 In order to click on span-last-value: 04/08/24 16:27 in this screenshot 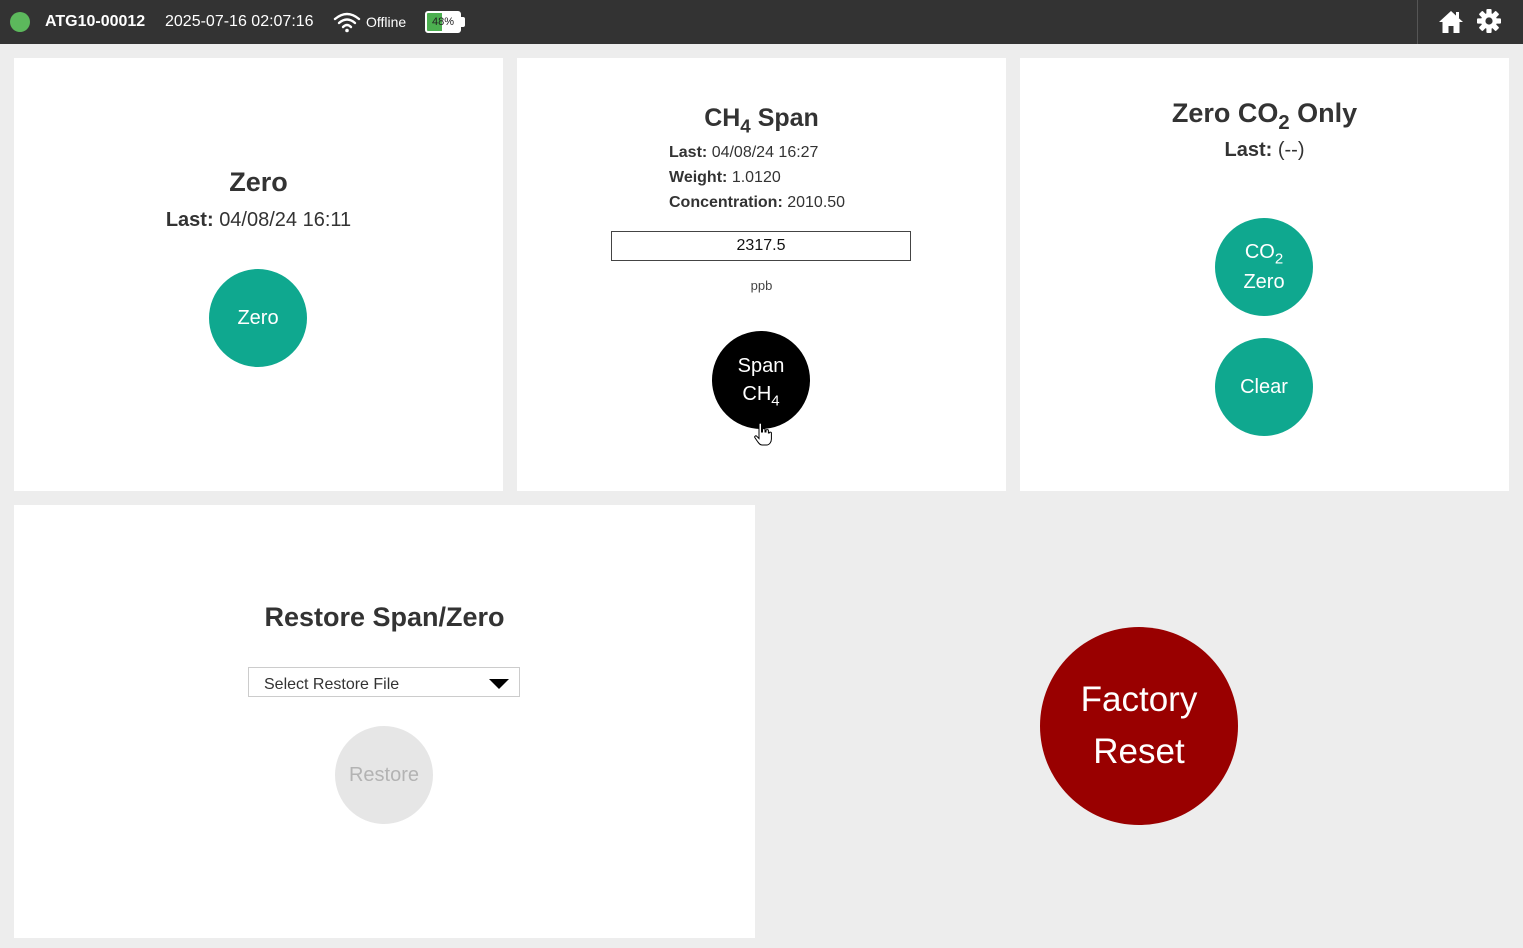, I will do `click(765, 152)`.